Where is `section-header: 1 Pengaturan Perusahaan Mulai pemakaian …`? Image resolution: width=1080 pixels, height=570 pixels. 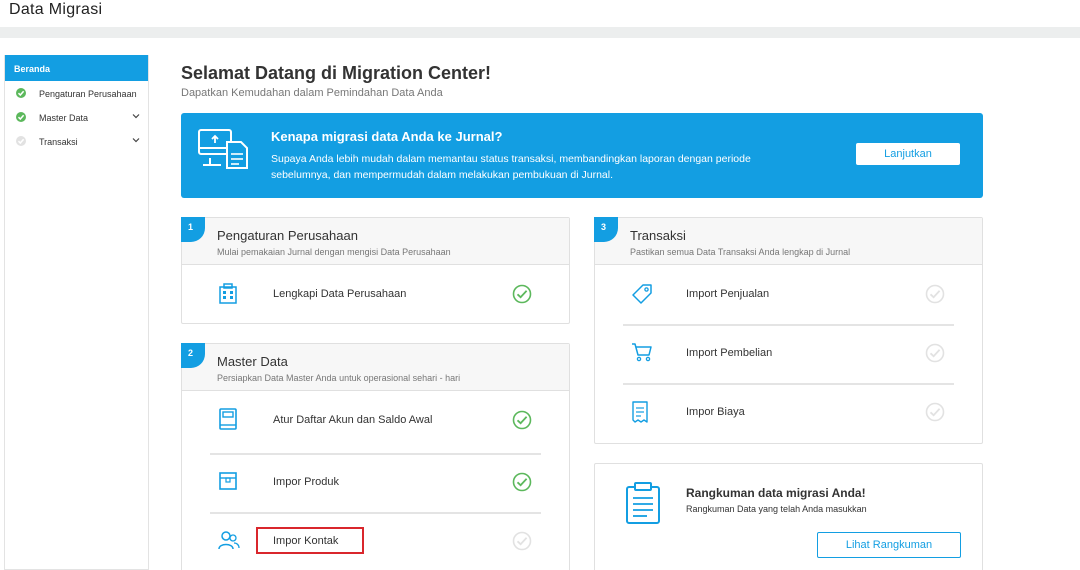 section-header: 1 Pengaturan Perusahaan Mulai pemakaian … is located at coordinates (375, 241).